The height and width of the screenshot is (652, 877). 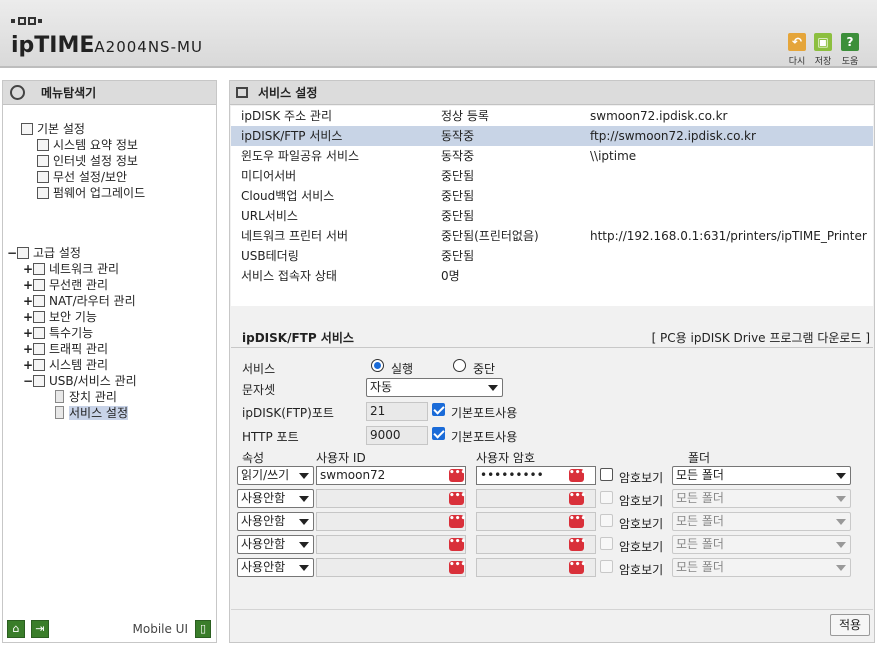 What do you see at coordinates (91, 193) in the screenshot?
I see `tree-item-firmware: 펌웨어 업그레이드` at bounding box center [91, 193].